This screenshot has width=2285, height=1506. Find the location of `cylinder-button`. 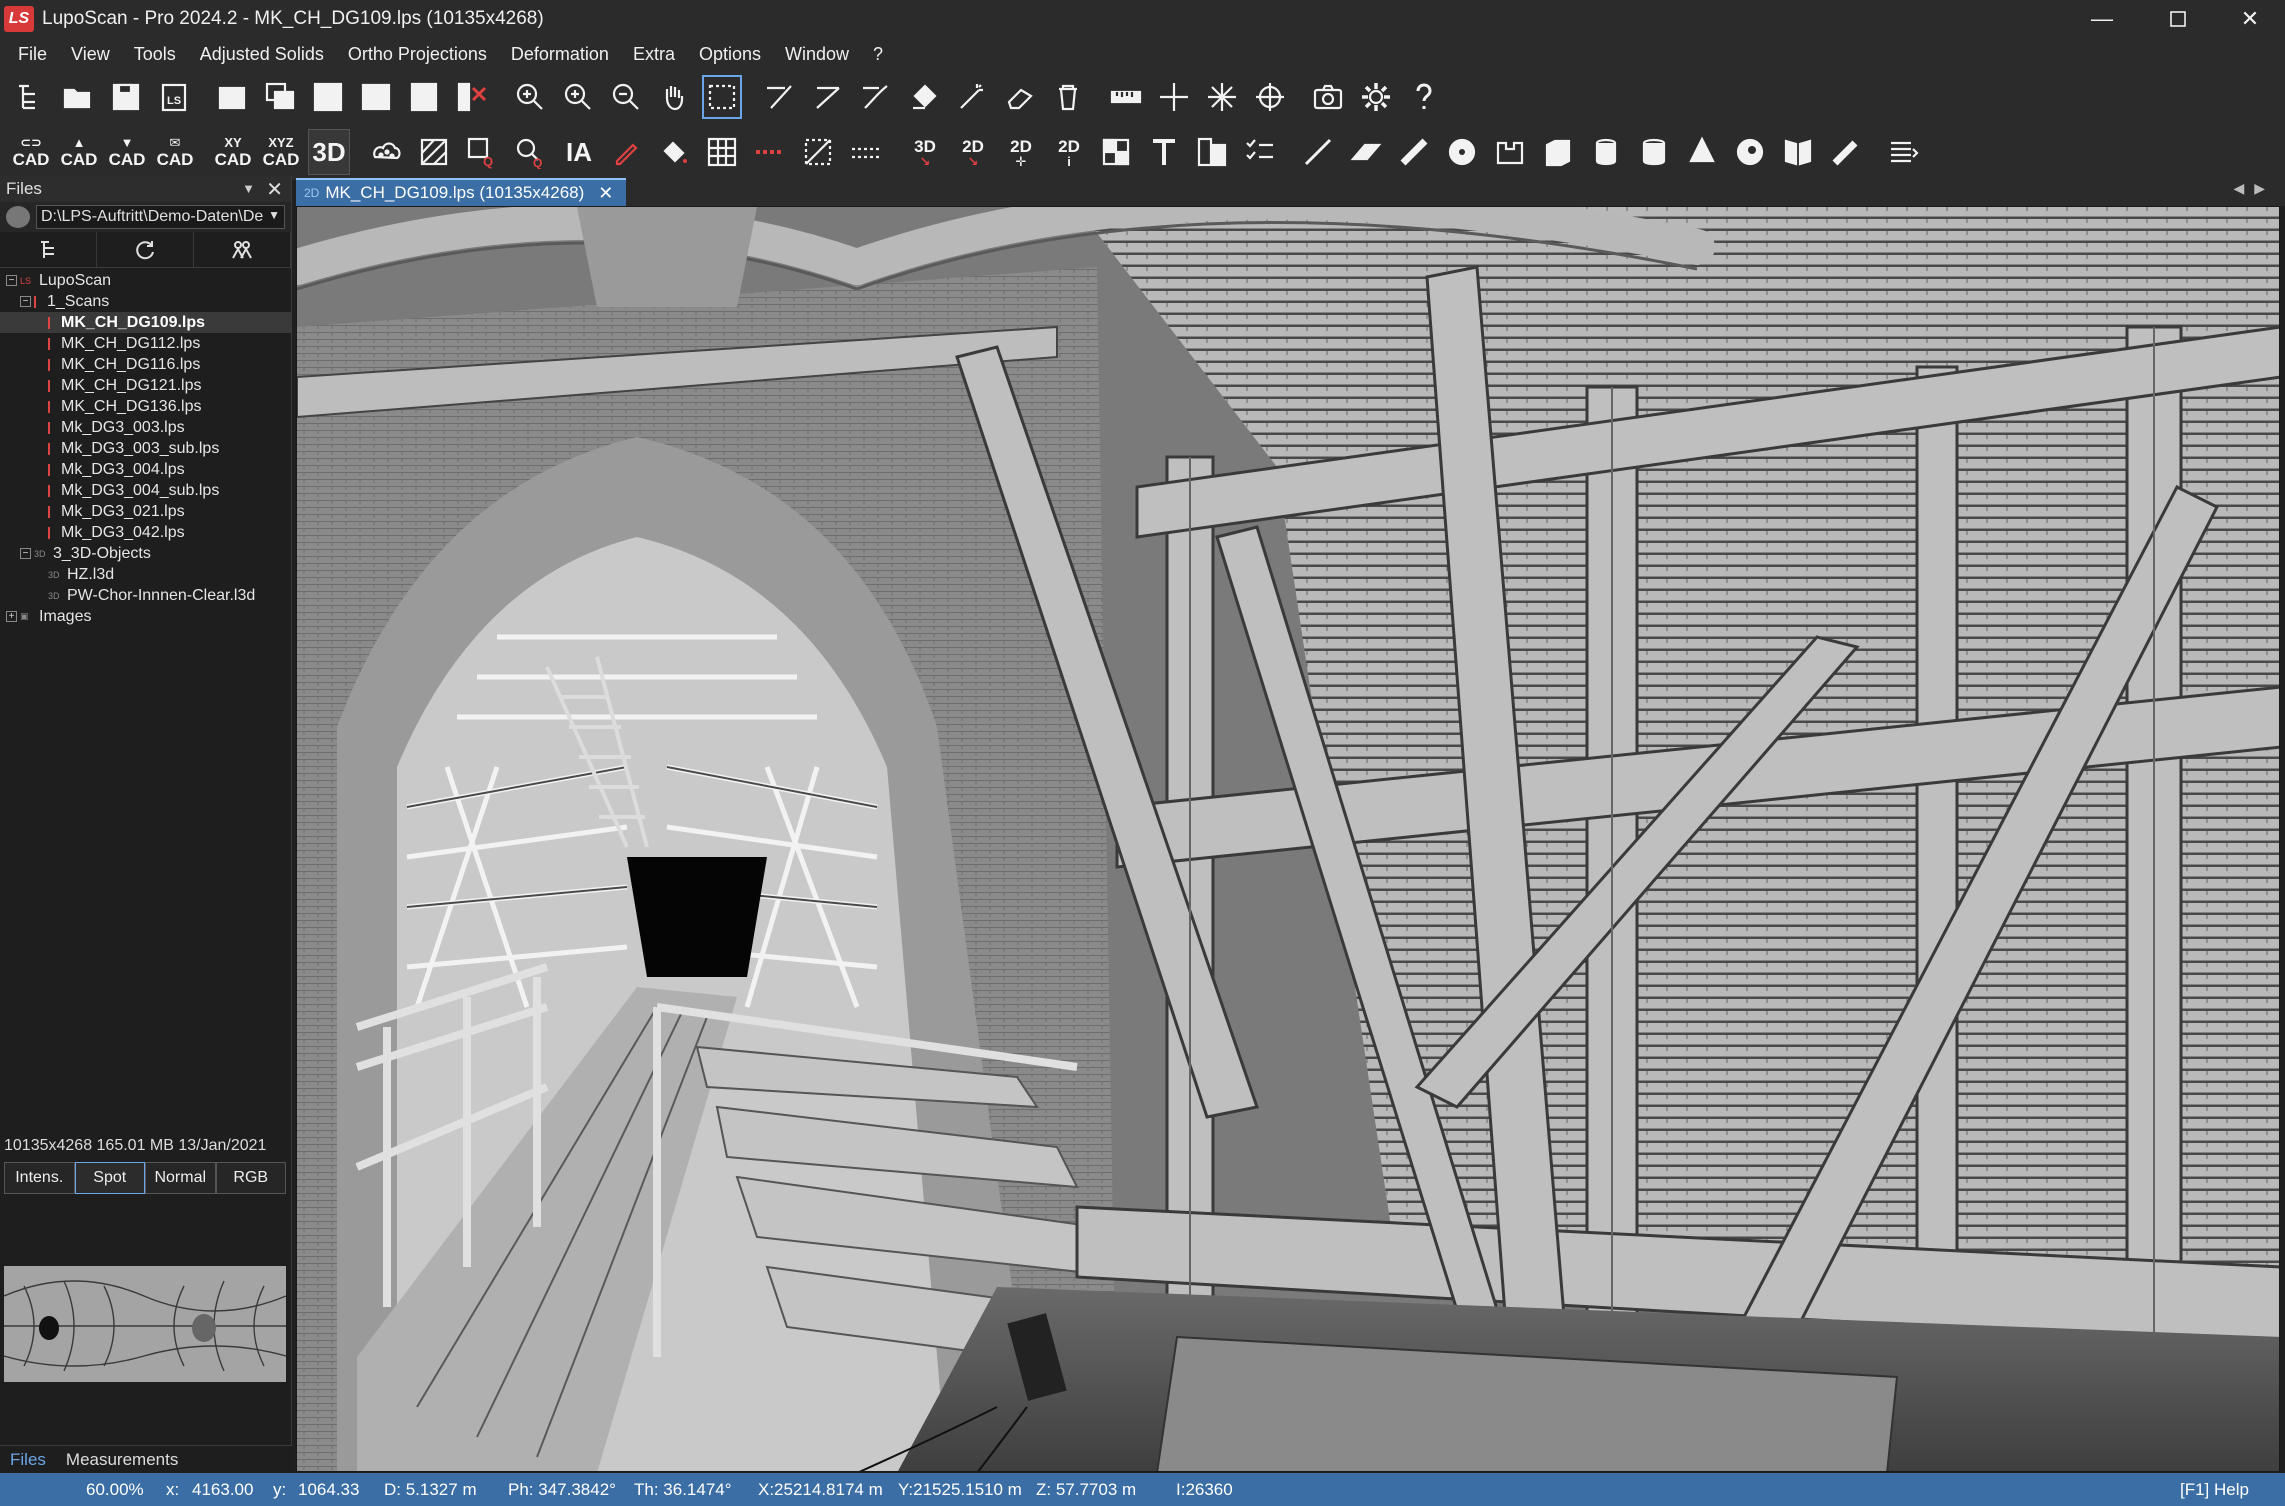

cylinder-button is located at coordinates (1606, 152).